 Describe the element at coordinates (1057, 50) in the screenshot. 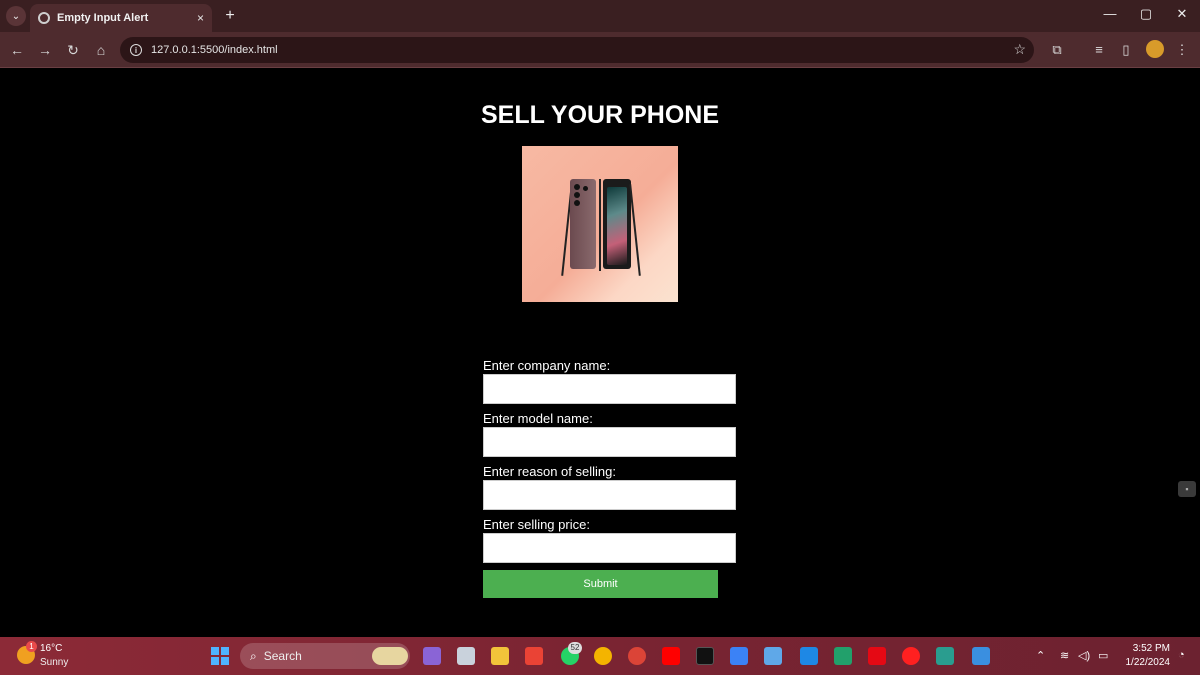

I see `extensions-icon: ⧉` at that location.